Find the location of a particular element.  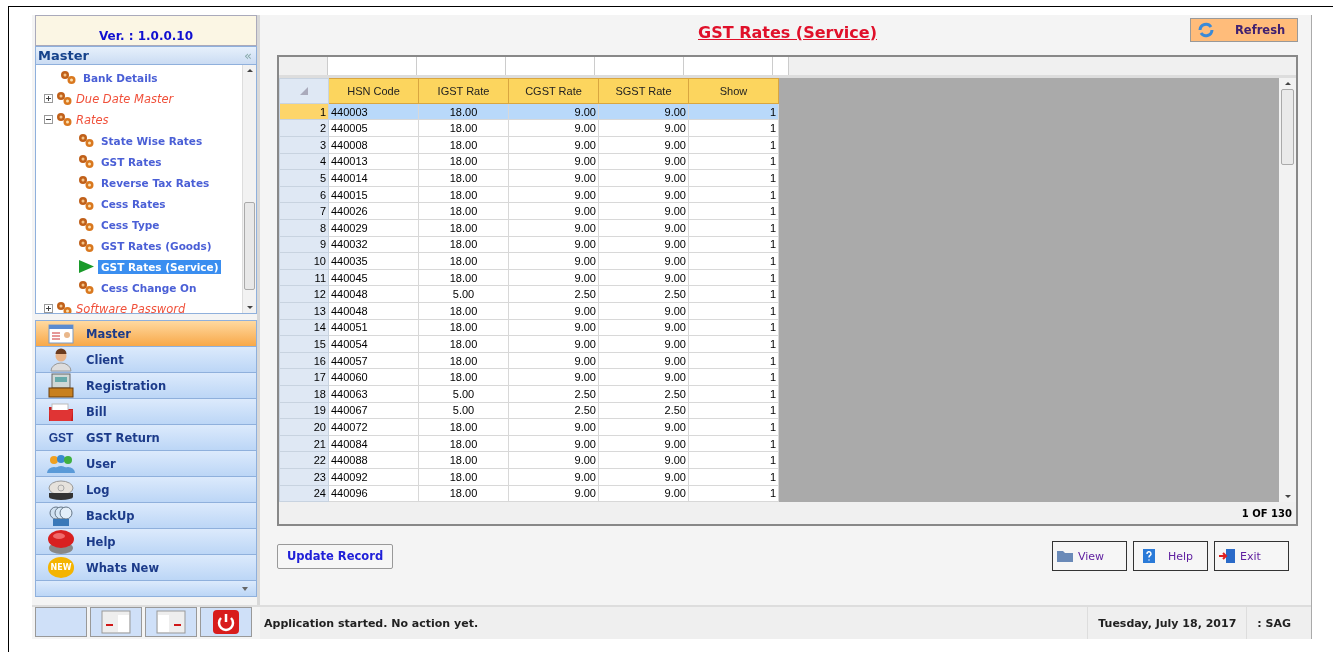

tree-item: Cess Change On is located at coordinates (149, 287).